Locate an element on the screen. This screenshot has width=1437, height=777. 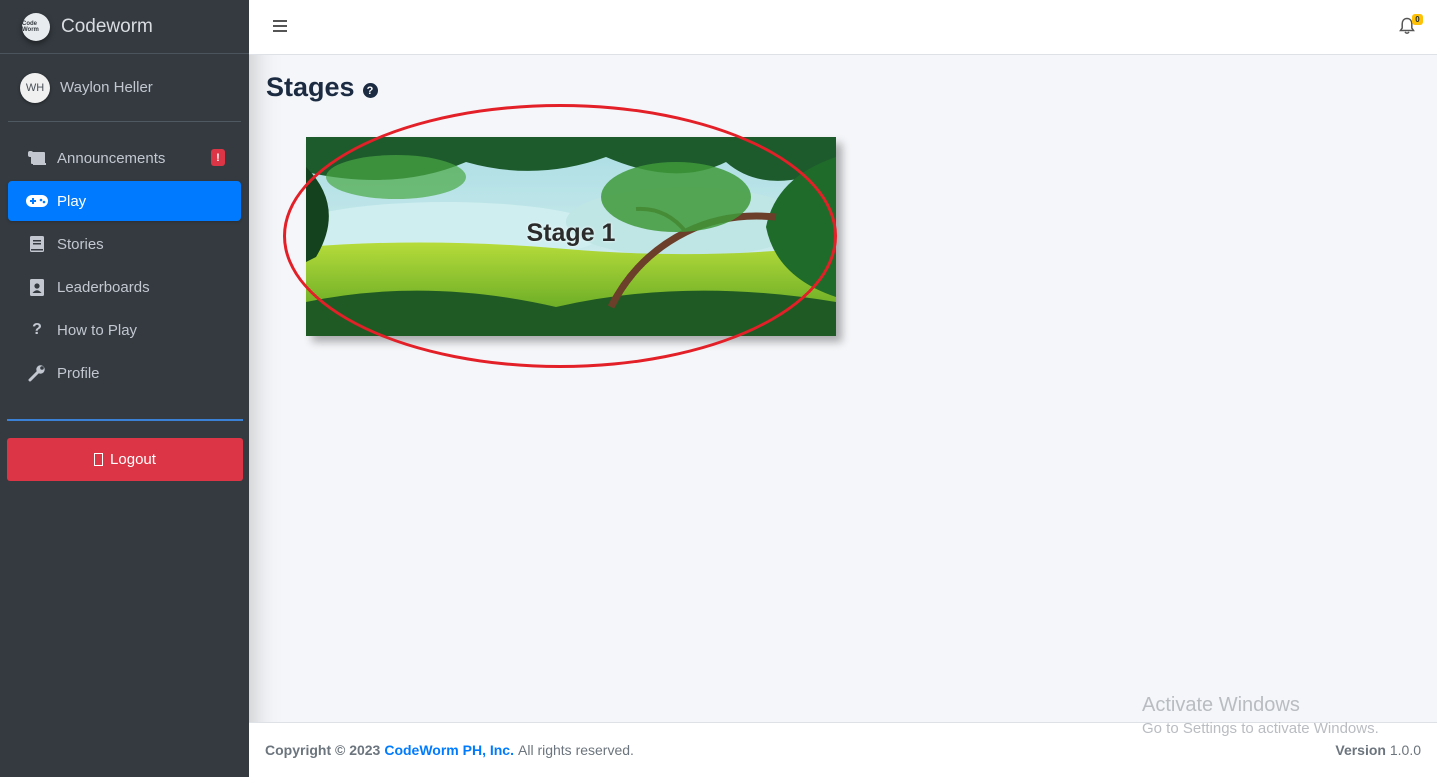
sidebar-item-label: Profile is located at coordinates (78, 373).